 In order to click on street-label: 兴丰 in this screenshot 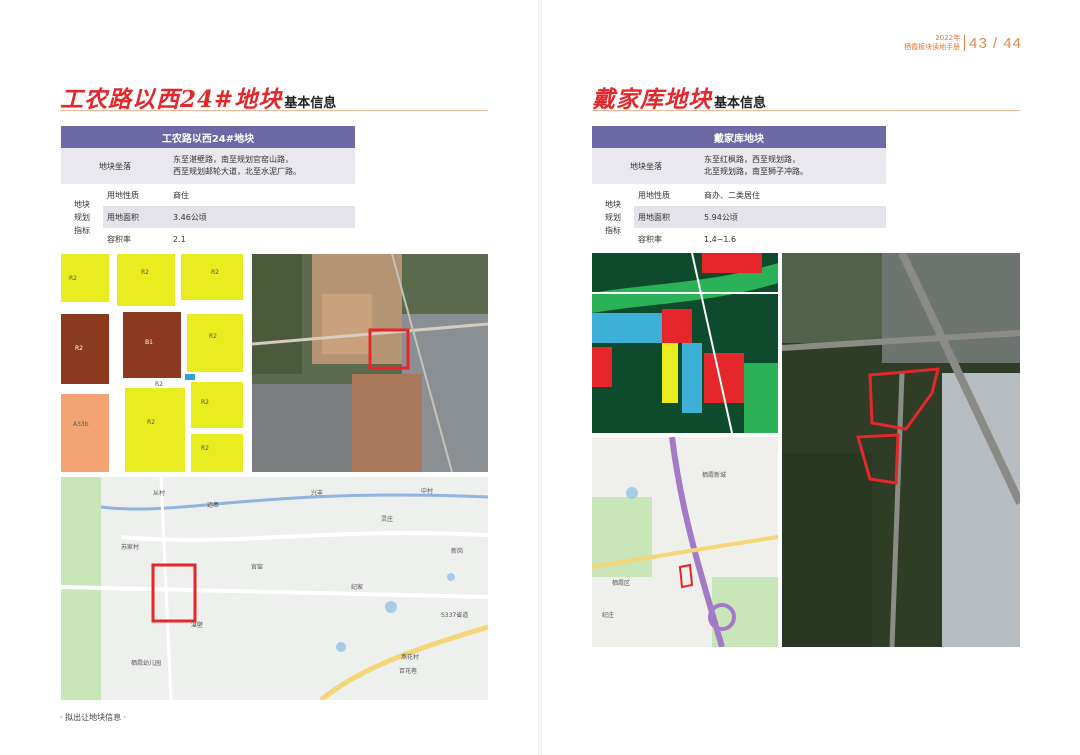, I will do `click(317, 493)`.